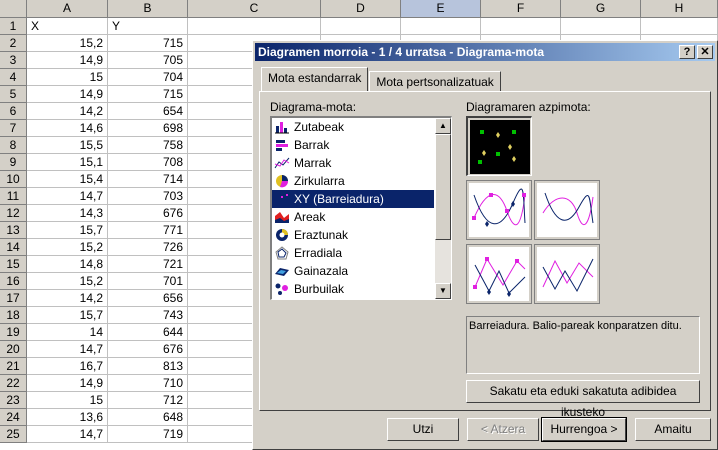 The height and width of the screenshot is (450, 718). Describe the element at coordinates (13, 264) in the screenshot. I see `row-header: 15` at that location.